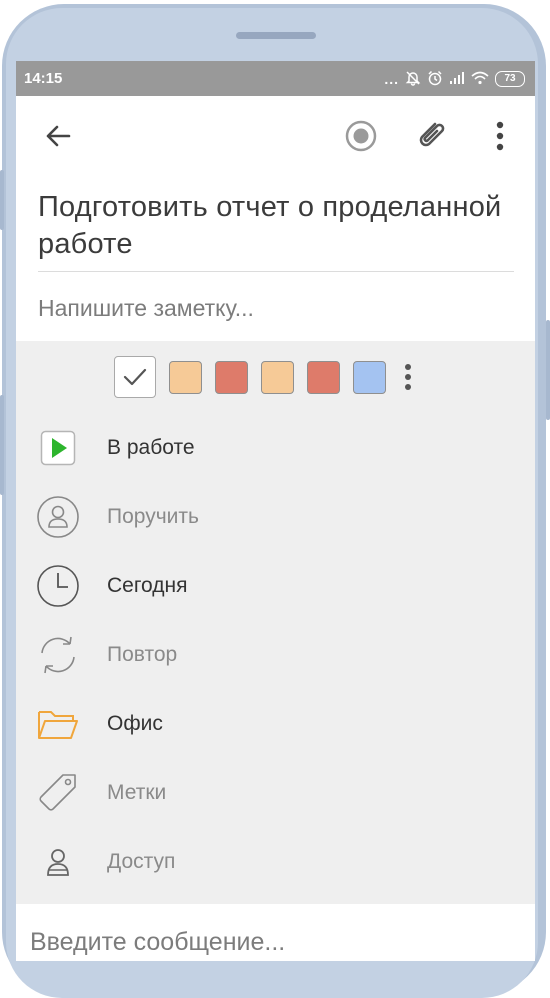 This screenshot has height=998, width=550. What do you see at coordinates (276, 35) in the screenshot?
I see `speaker-grille` at bounding box center [276, 35].